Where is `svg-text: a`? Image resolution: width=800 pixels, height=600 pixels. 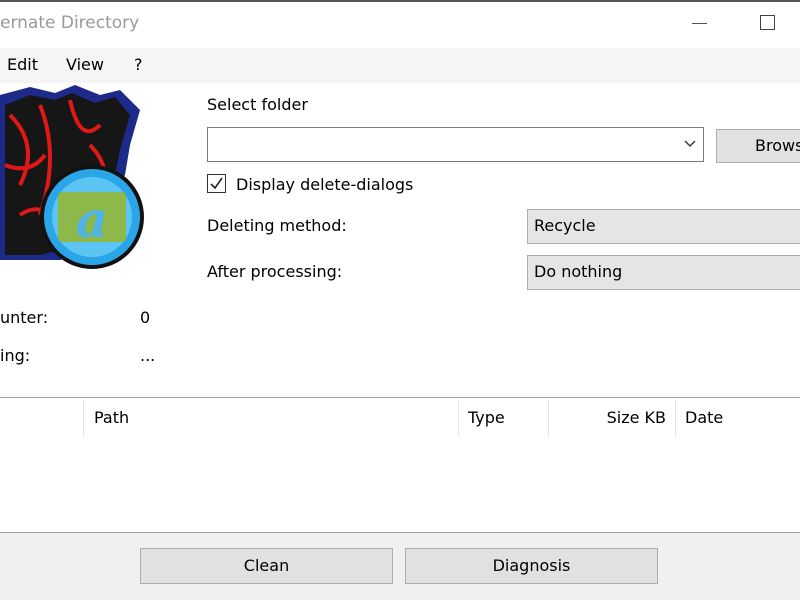
svg-text: a is located at coordinates (92, 219).